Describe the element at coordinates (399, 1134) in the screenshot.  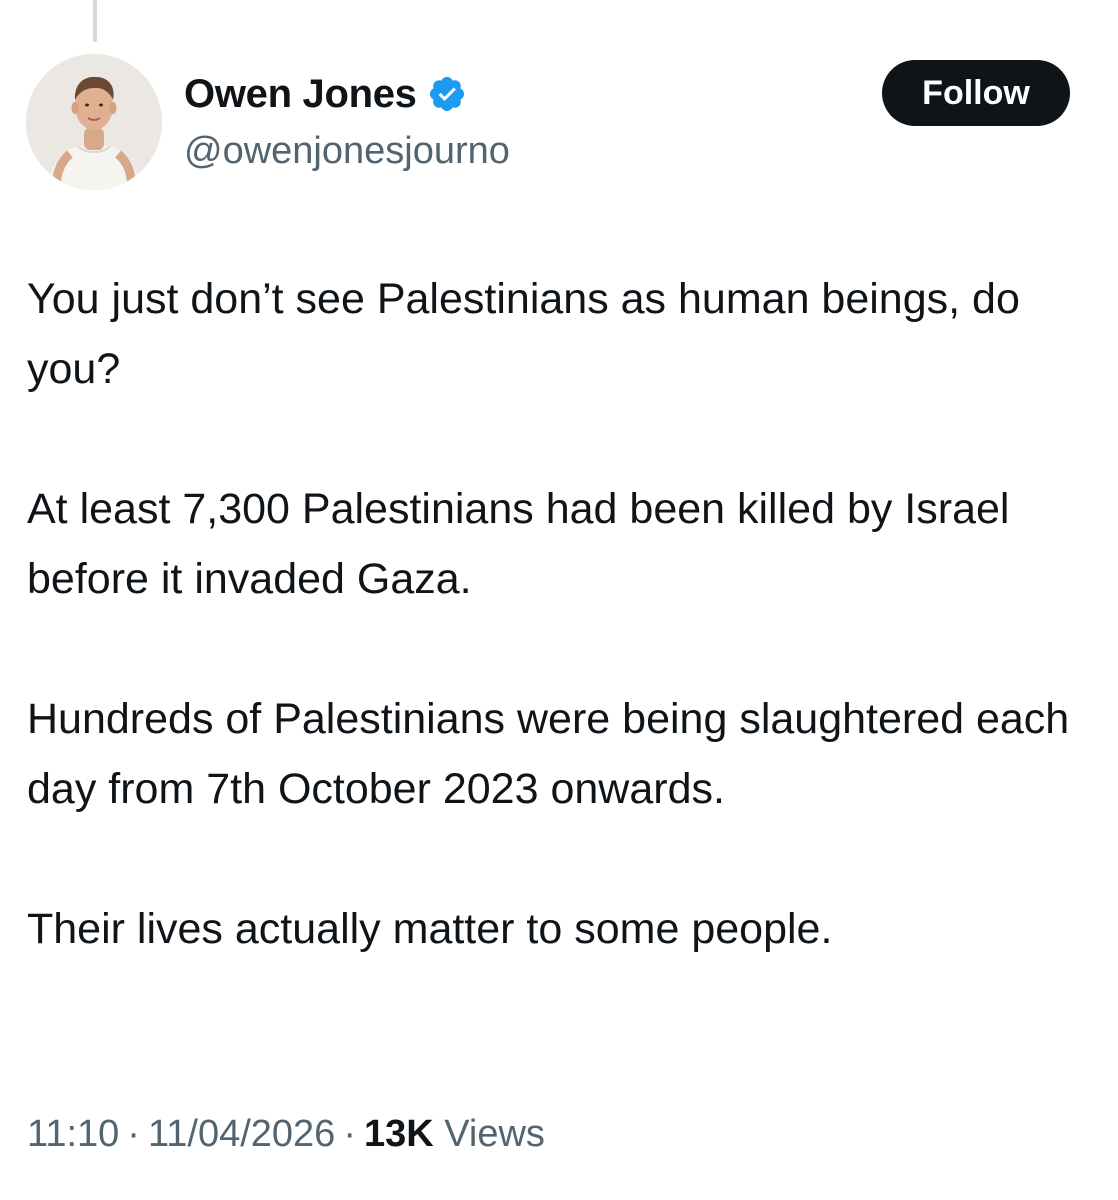
I see `views-count: 13K` at that location.